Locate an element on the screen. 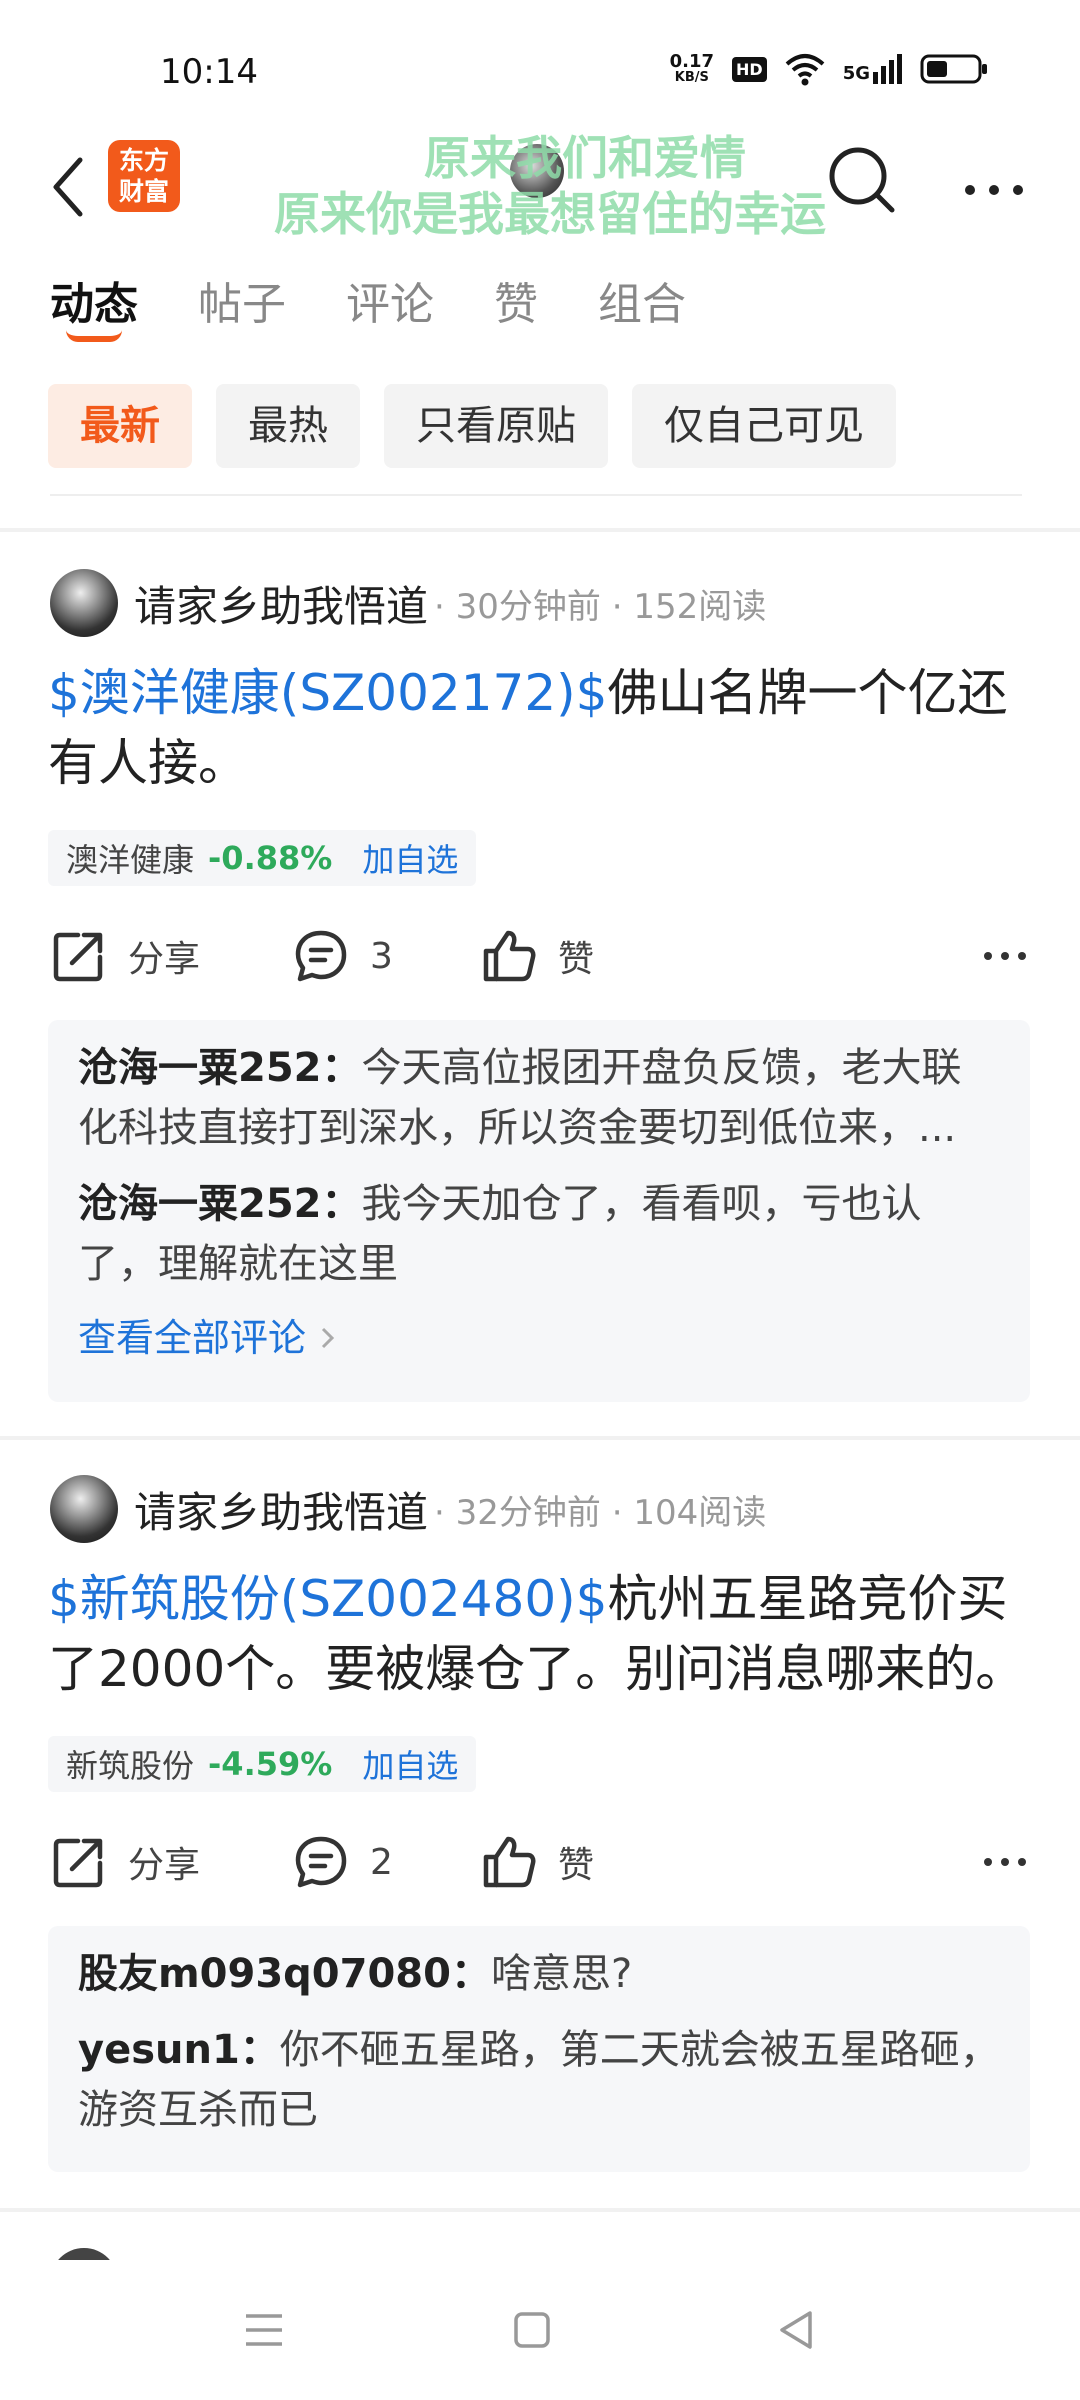 Image resolution: width=1080 pixels, height=2400 pixels. comment-author: yesun1 is located at coordinates (159, 2050).